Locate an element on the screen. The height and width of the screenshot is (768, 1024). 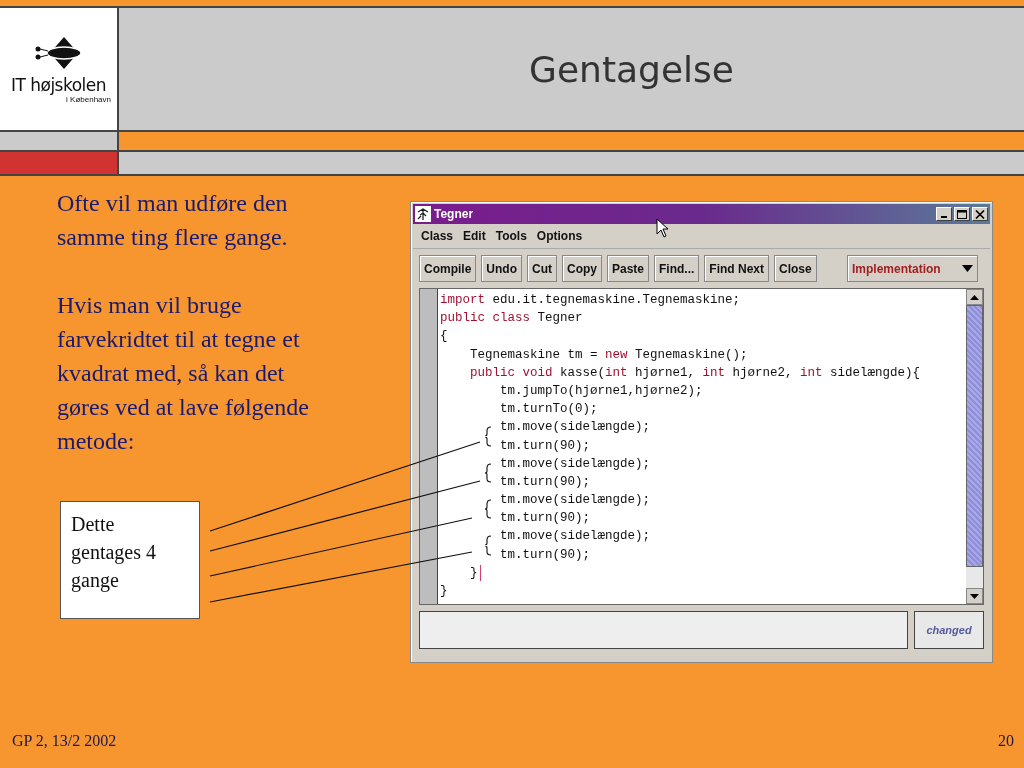
toolbar-button: Compile is located at coordinates (448, 268).